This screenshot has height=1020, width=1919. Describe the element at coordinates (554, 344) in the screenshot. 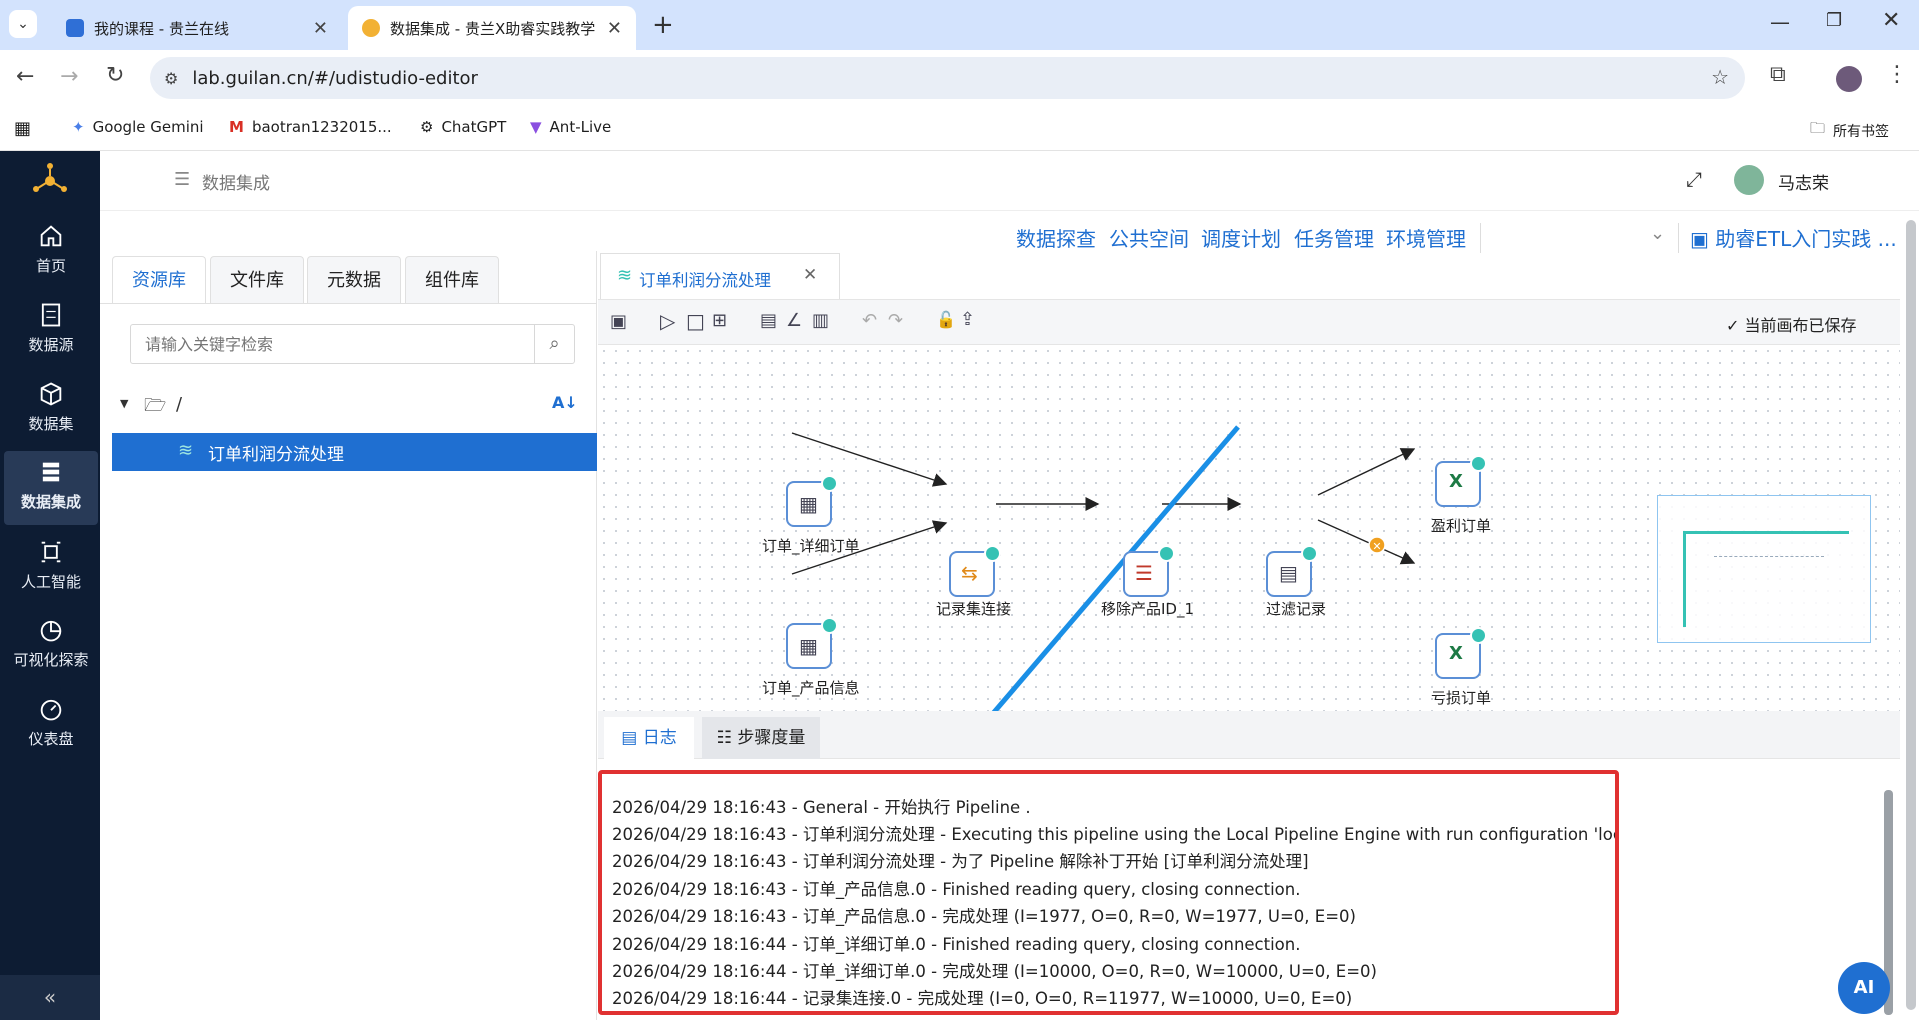

I see `search-icon: ⌕` at that location.